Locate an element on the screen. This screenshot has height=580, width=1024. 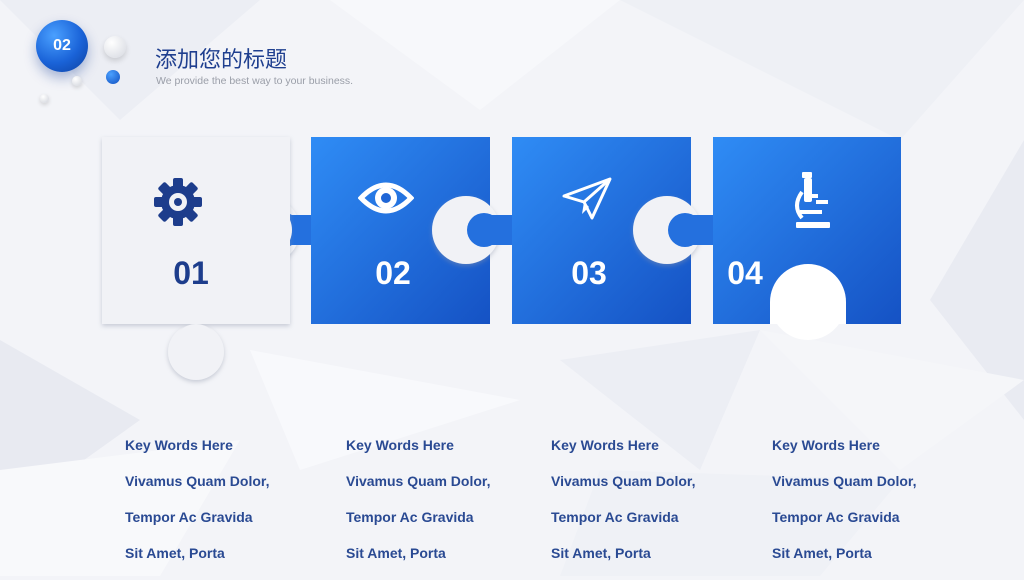
paper-plane-icon is located at coordinates (587, 198).